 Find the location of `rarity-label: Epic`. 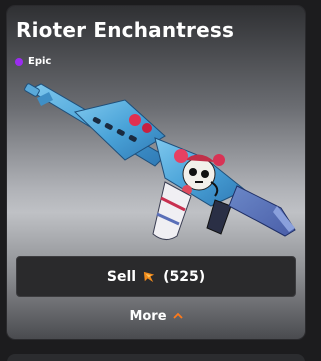

rarity-label: Epic is located at coordinates (40, 61).